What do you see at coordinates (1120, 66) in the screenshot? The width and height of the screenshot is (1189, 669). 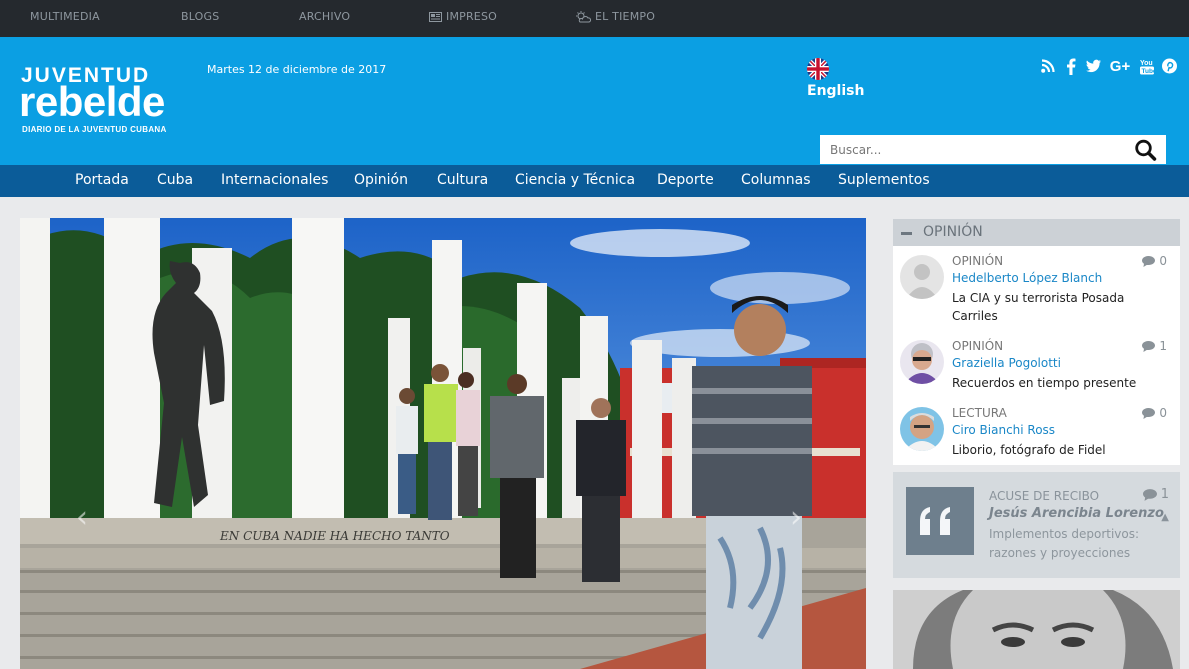 I see `google-plus-icon: G+` at bounding box center [1120, 66].